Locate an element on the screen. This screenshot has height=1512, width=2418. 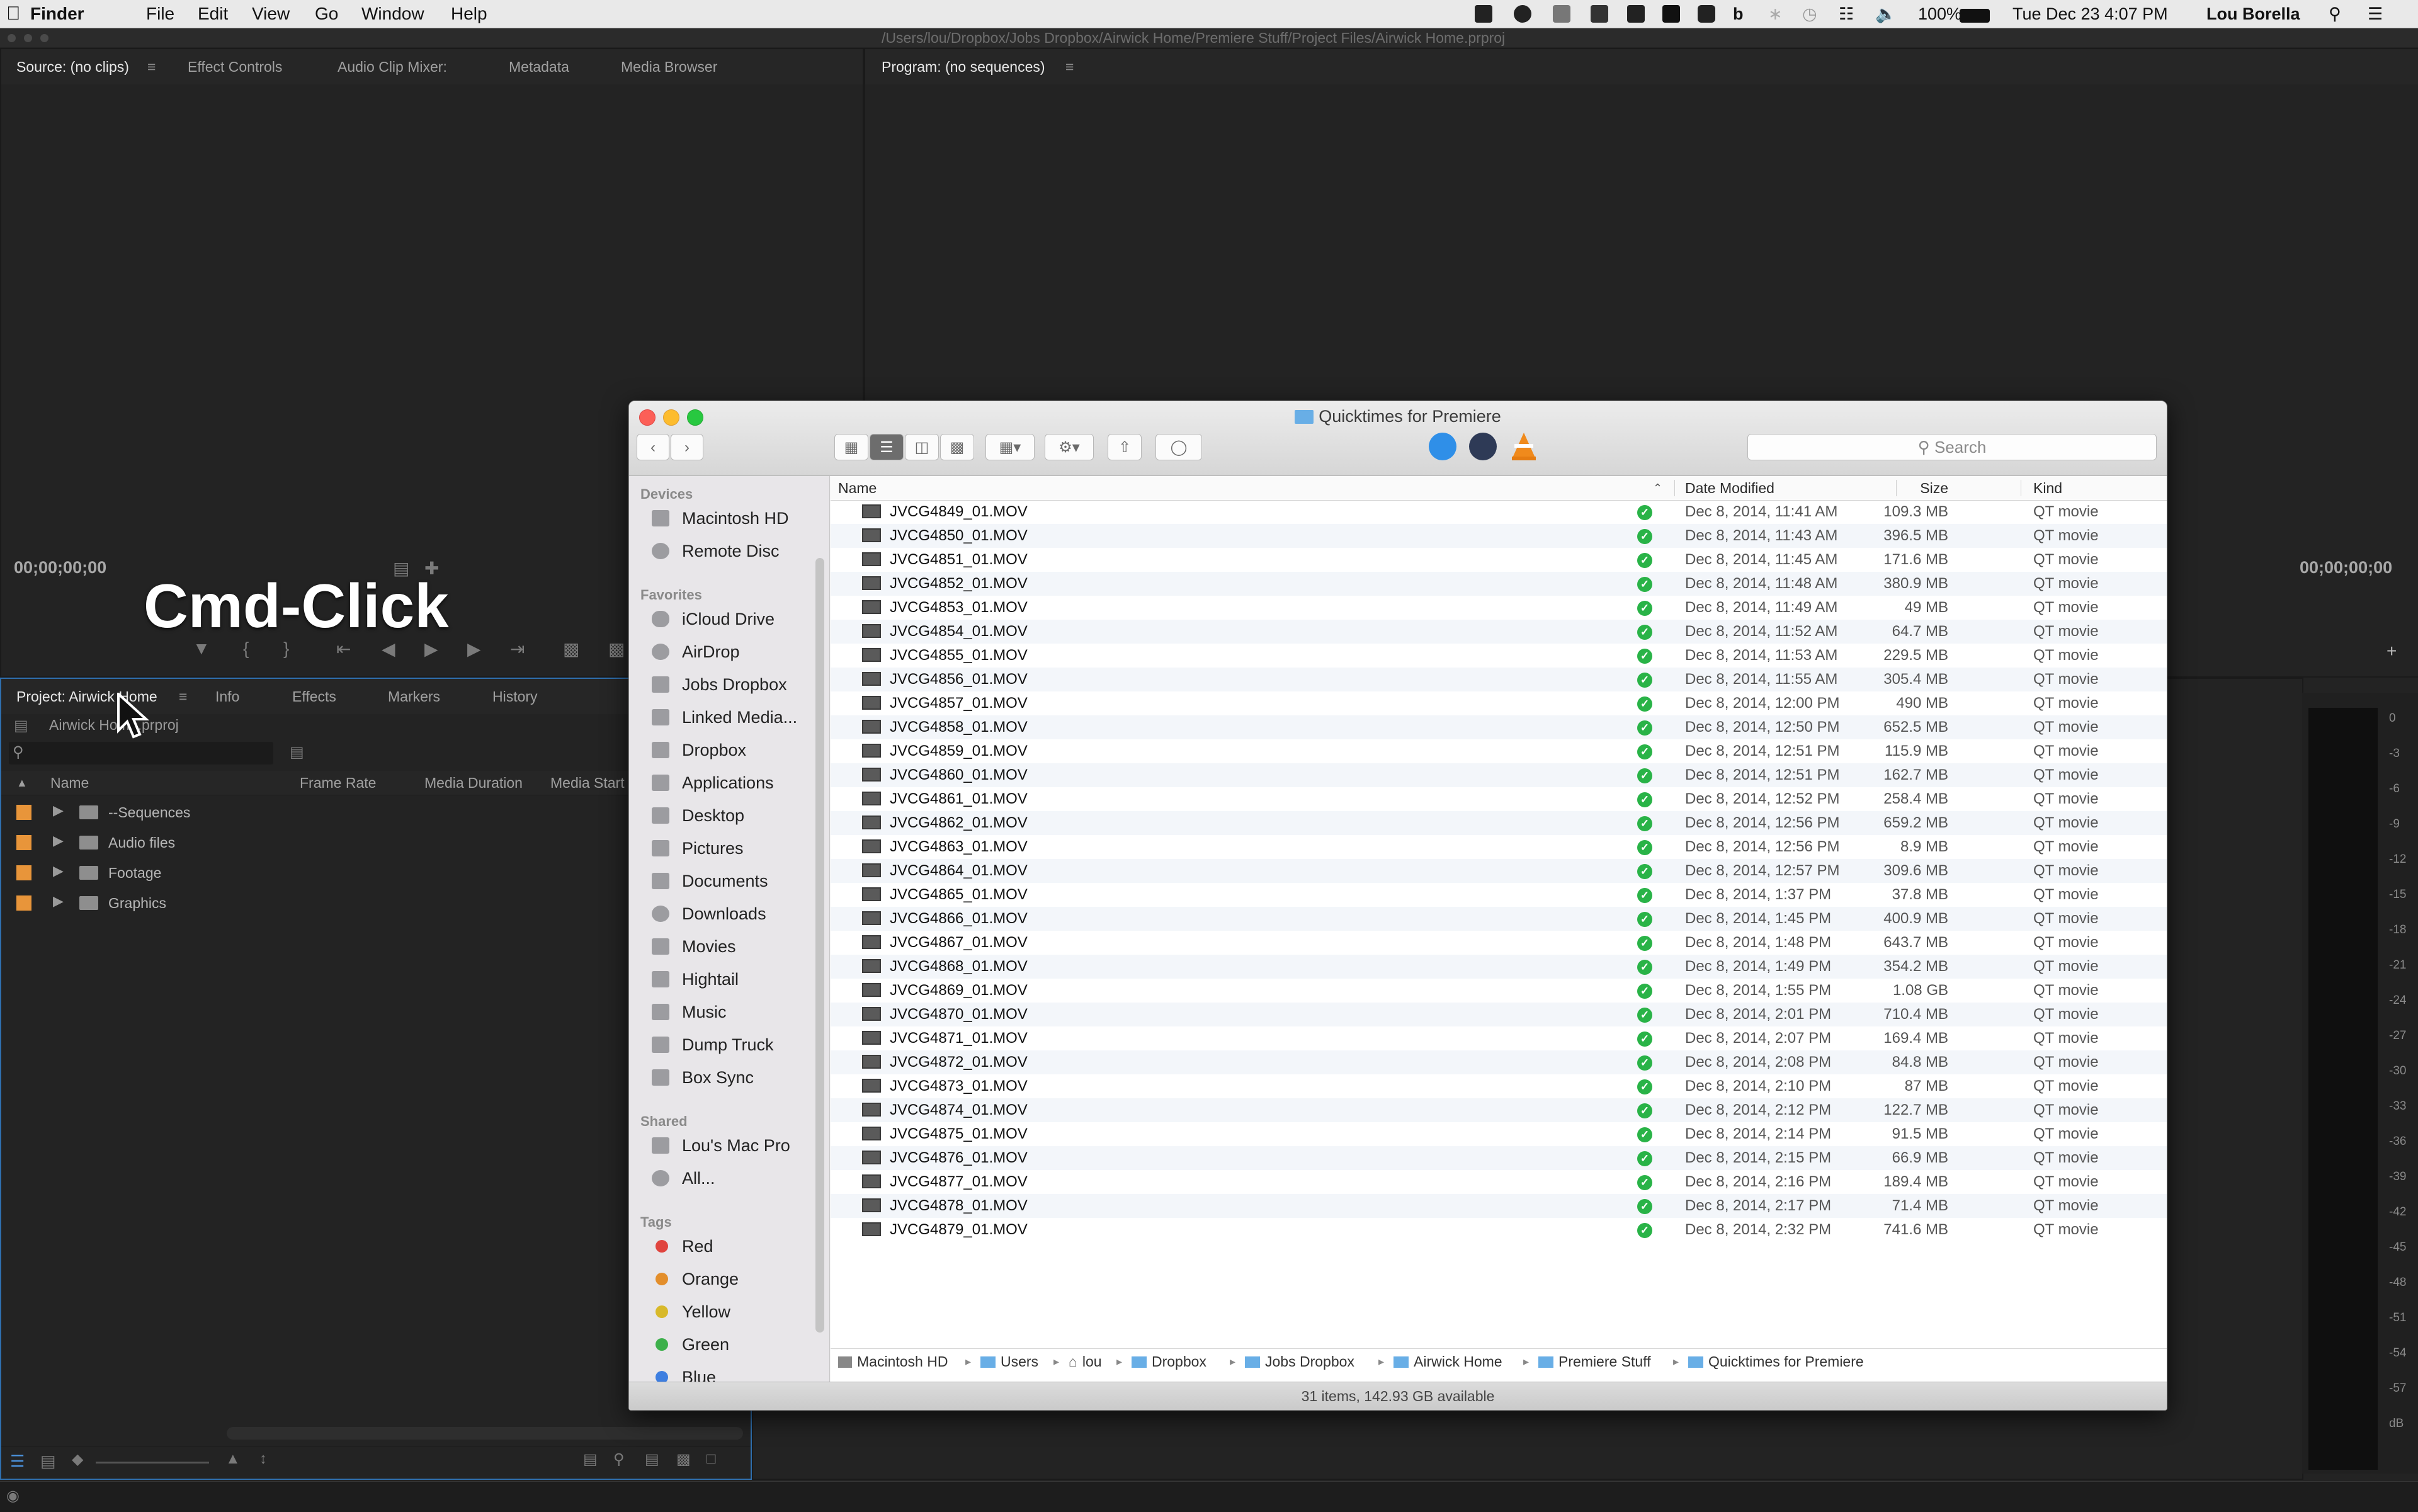
project-bin-row: ▶ Graphics is located at coordinates (313, 903).